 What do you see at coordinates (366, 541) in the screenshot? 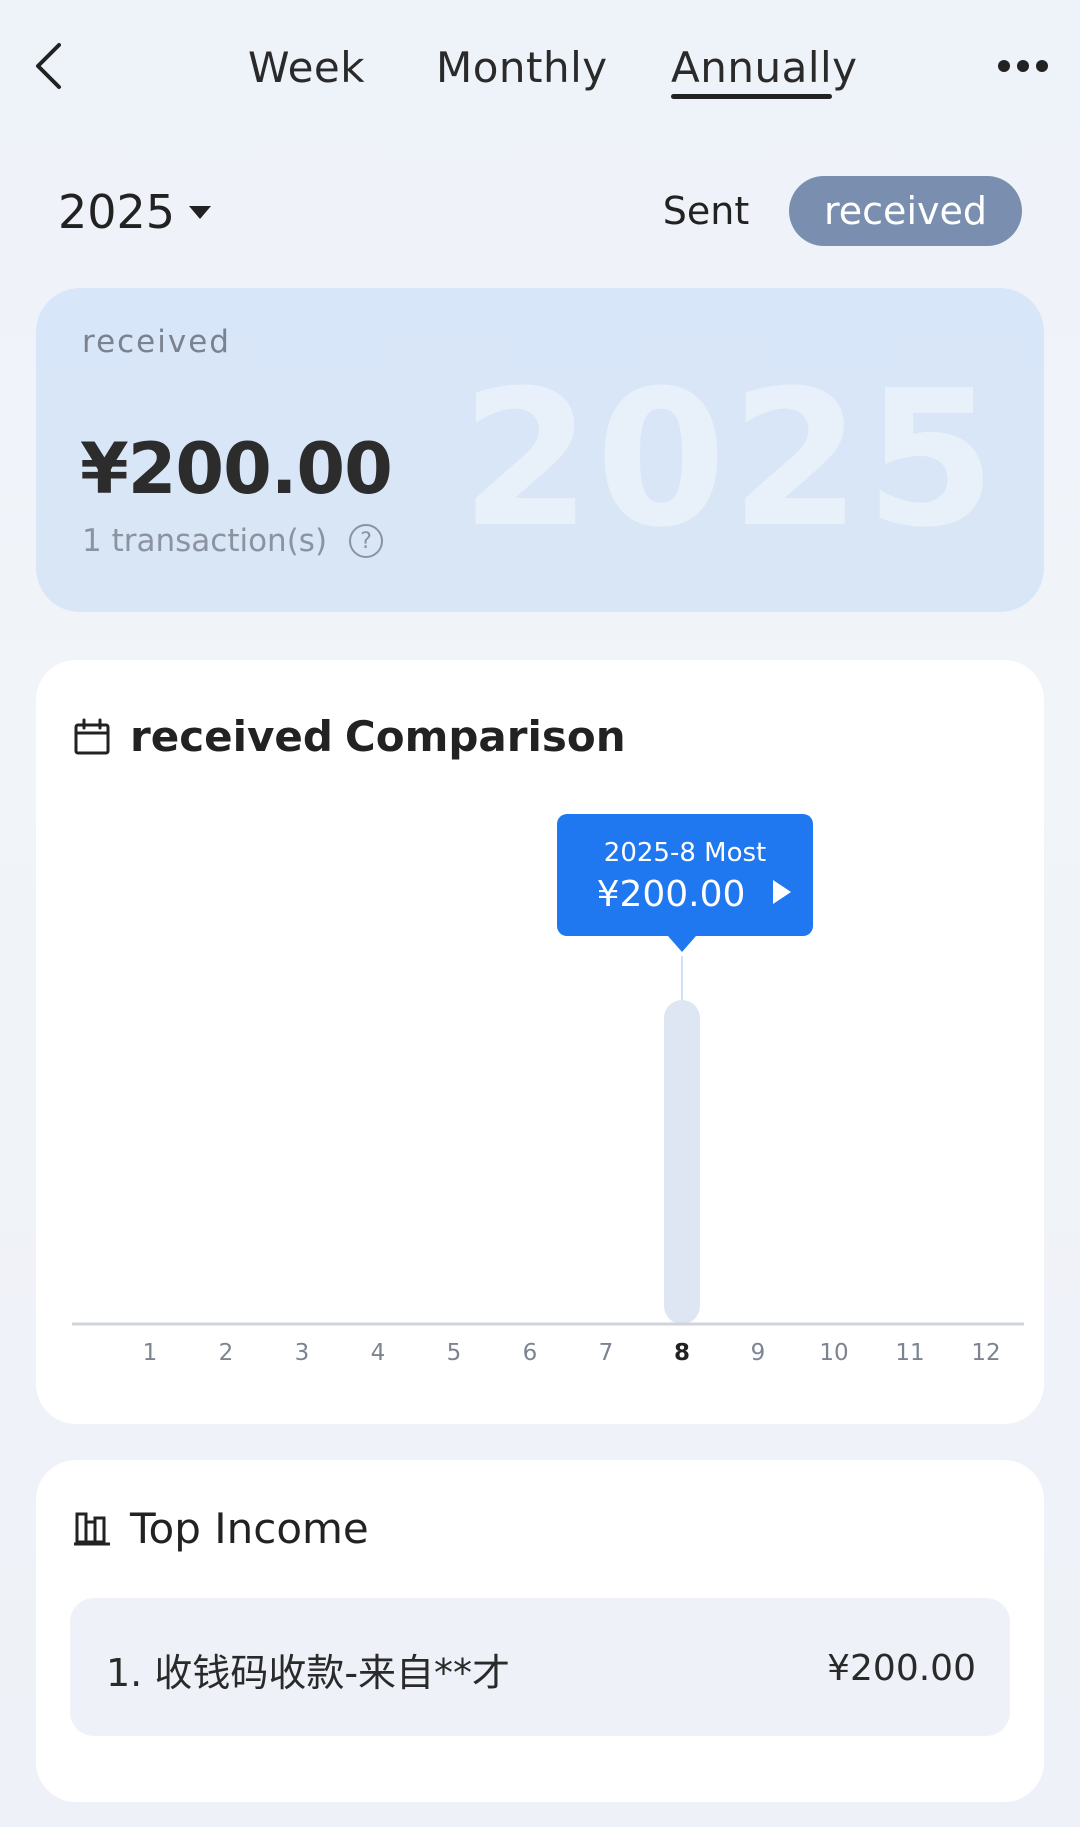
I see `help-icon: ?` at bounding box center [366, 541].